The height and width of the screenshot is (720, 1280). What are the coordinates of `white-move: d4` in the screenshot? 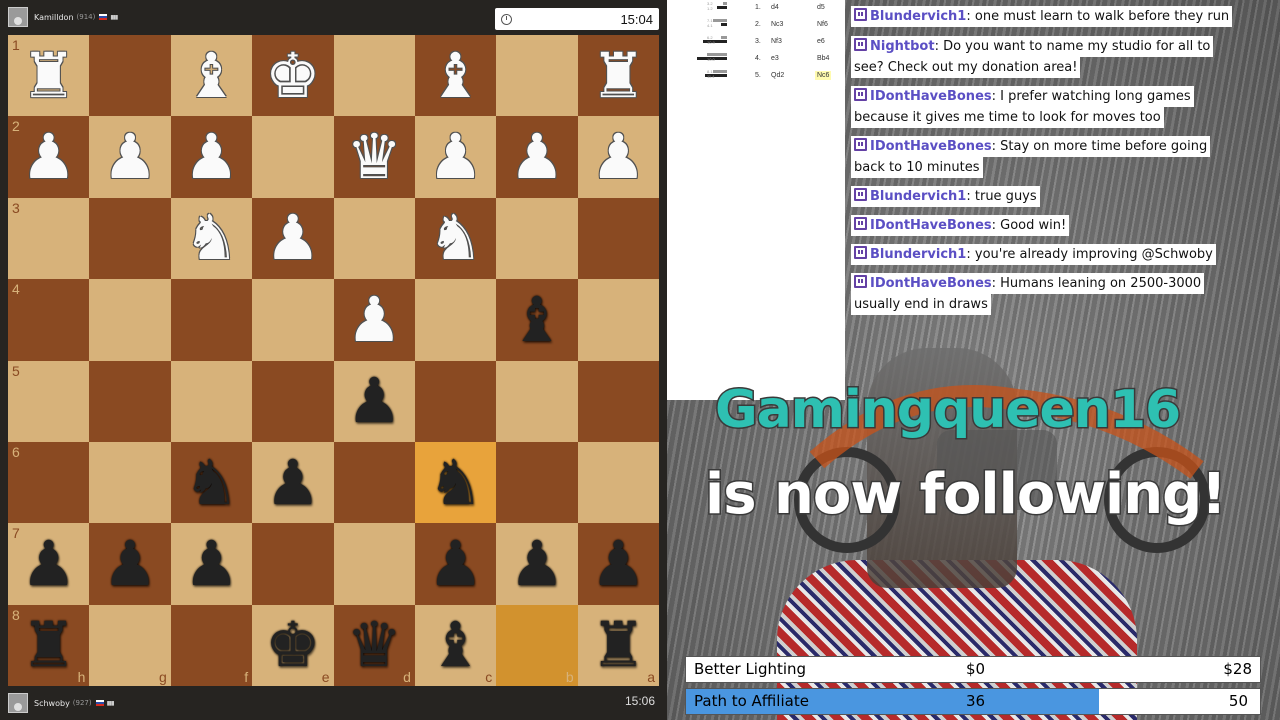 It's located at (775, 7).